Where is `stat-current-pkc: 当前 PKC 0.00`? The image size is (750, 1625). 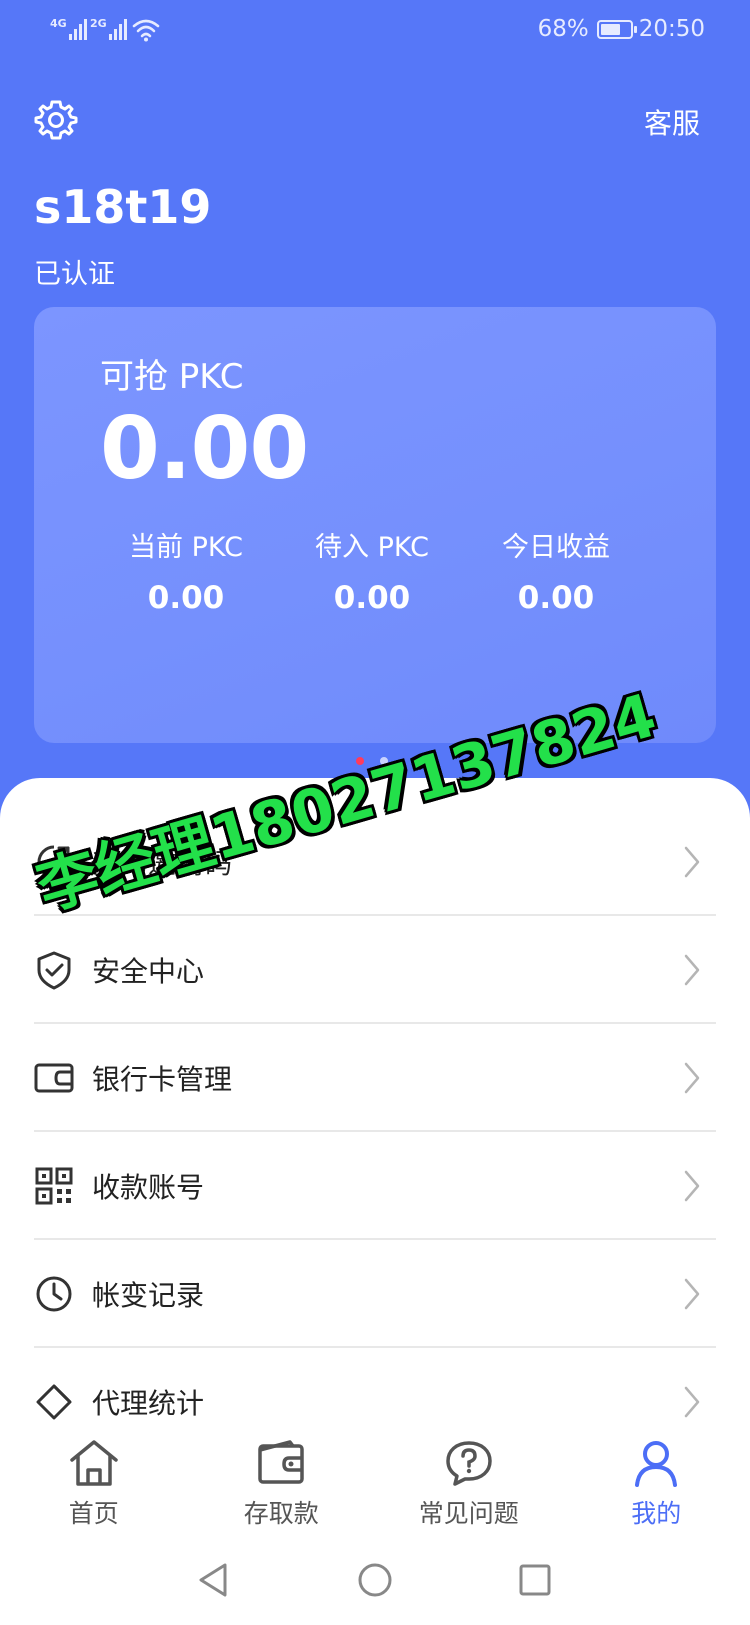
stat-current-pkc: 当前 PKC 0.00 is located at coordinates (186, 570).